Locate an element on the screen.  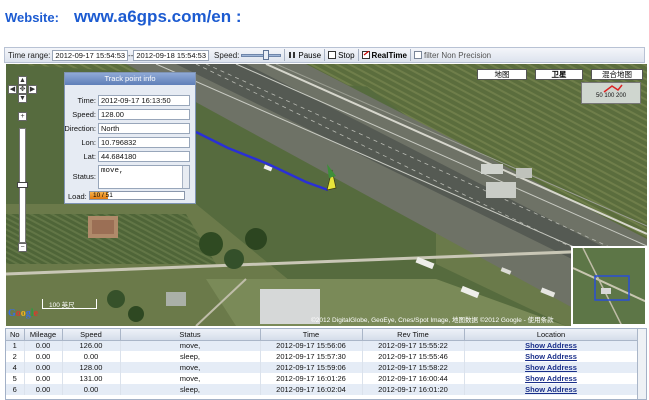
google-logo: Google is located at coordinates (23, 313).